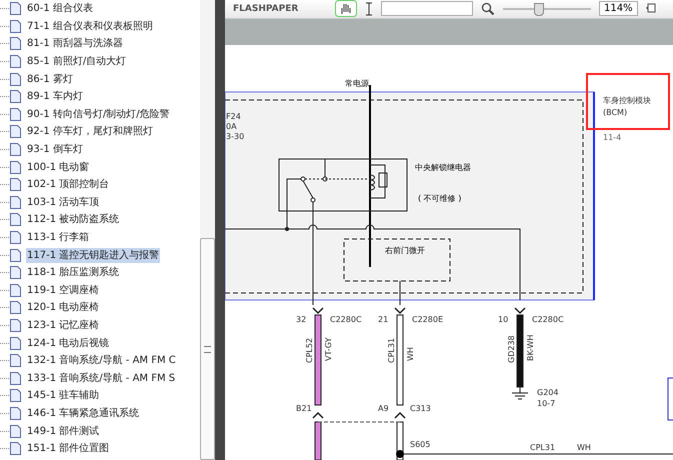  I want to click on pin-number: B21, so click(304, 408).